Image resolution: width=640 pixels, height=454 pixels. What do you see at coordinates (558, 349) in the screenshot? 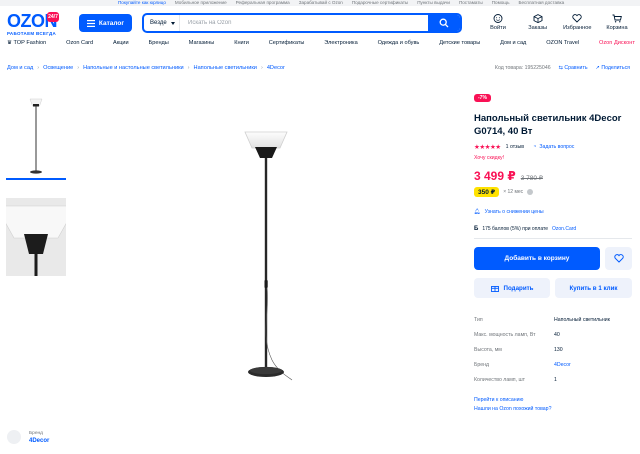
I see `spec-value: 130` at bounding box center [558, 349].